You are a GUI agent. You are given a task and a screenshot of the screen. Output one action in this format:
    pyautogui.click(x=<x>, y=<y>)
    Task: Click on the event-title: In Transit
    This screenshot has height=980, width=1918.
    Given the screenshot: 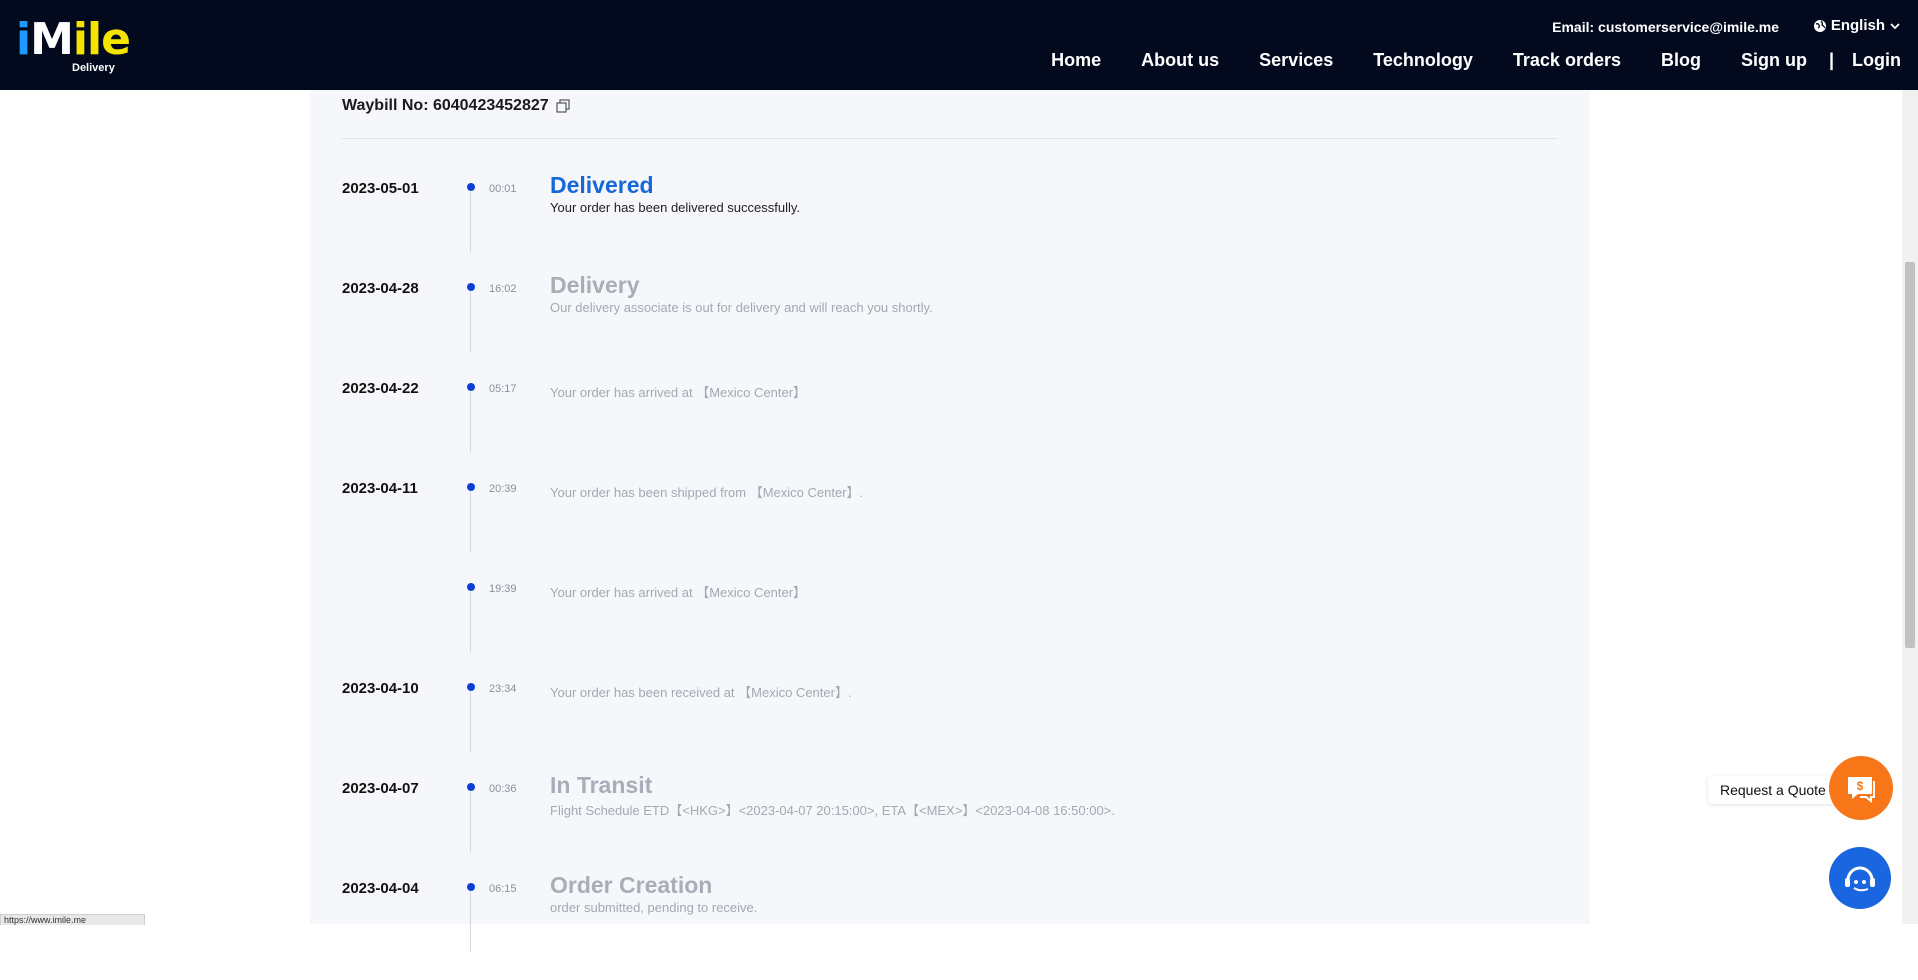 What is the action you would take?
    pyautogui.click(x=601, y=785)
    